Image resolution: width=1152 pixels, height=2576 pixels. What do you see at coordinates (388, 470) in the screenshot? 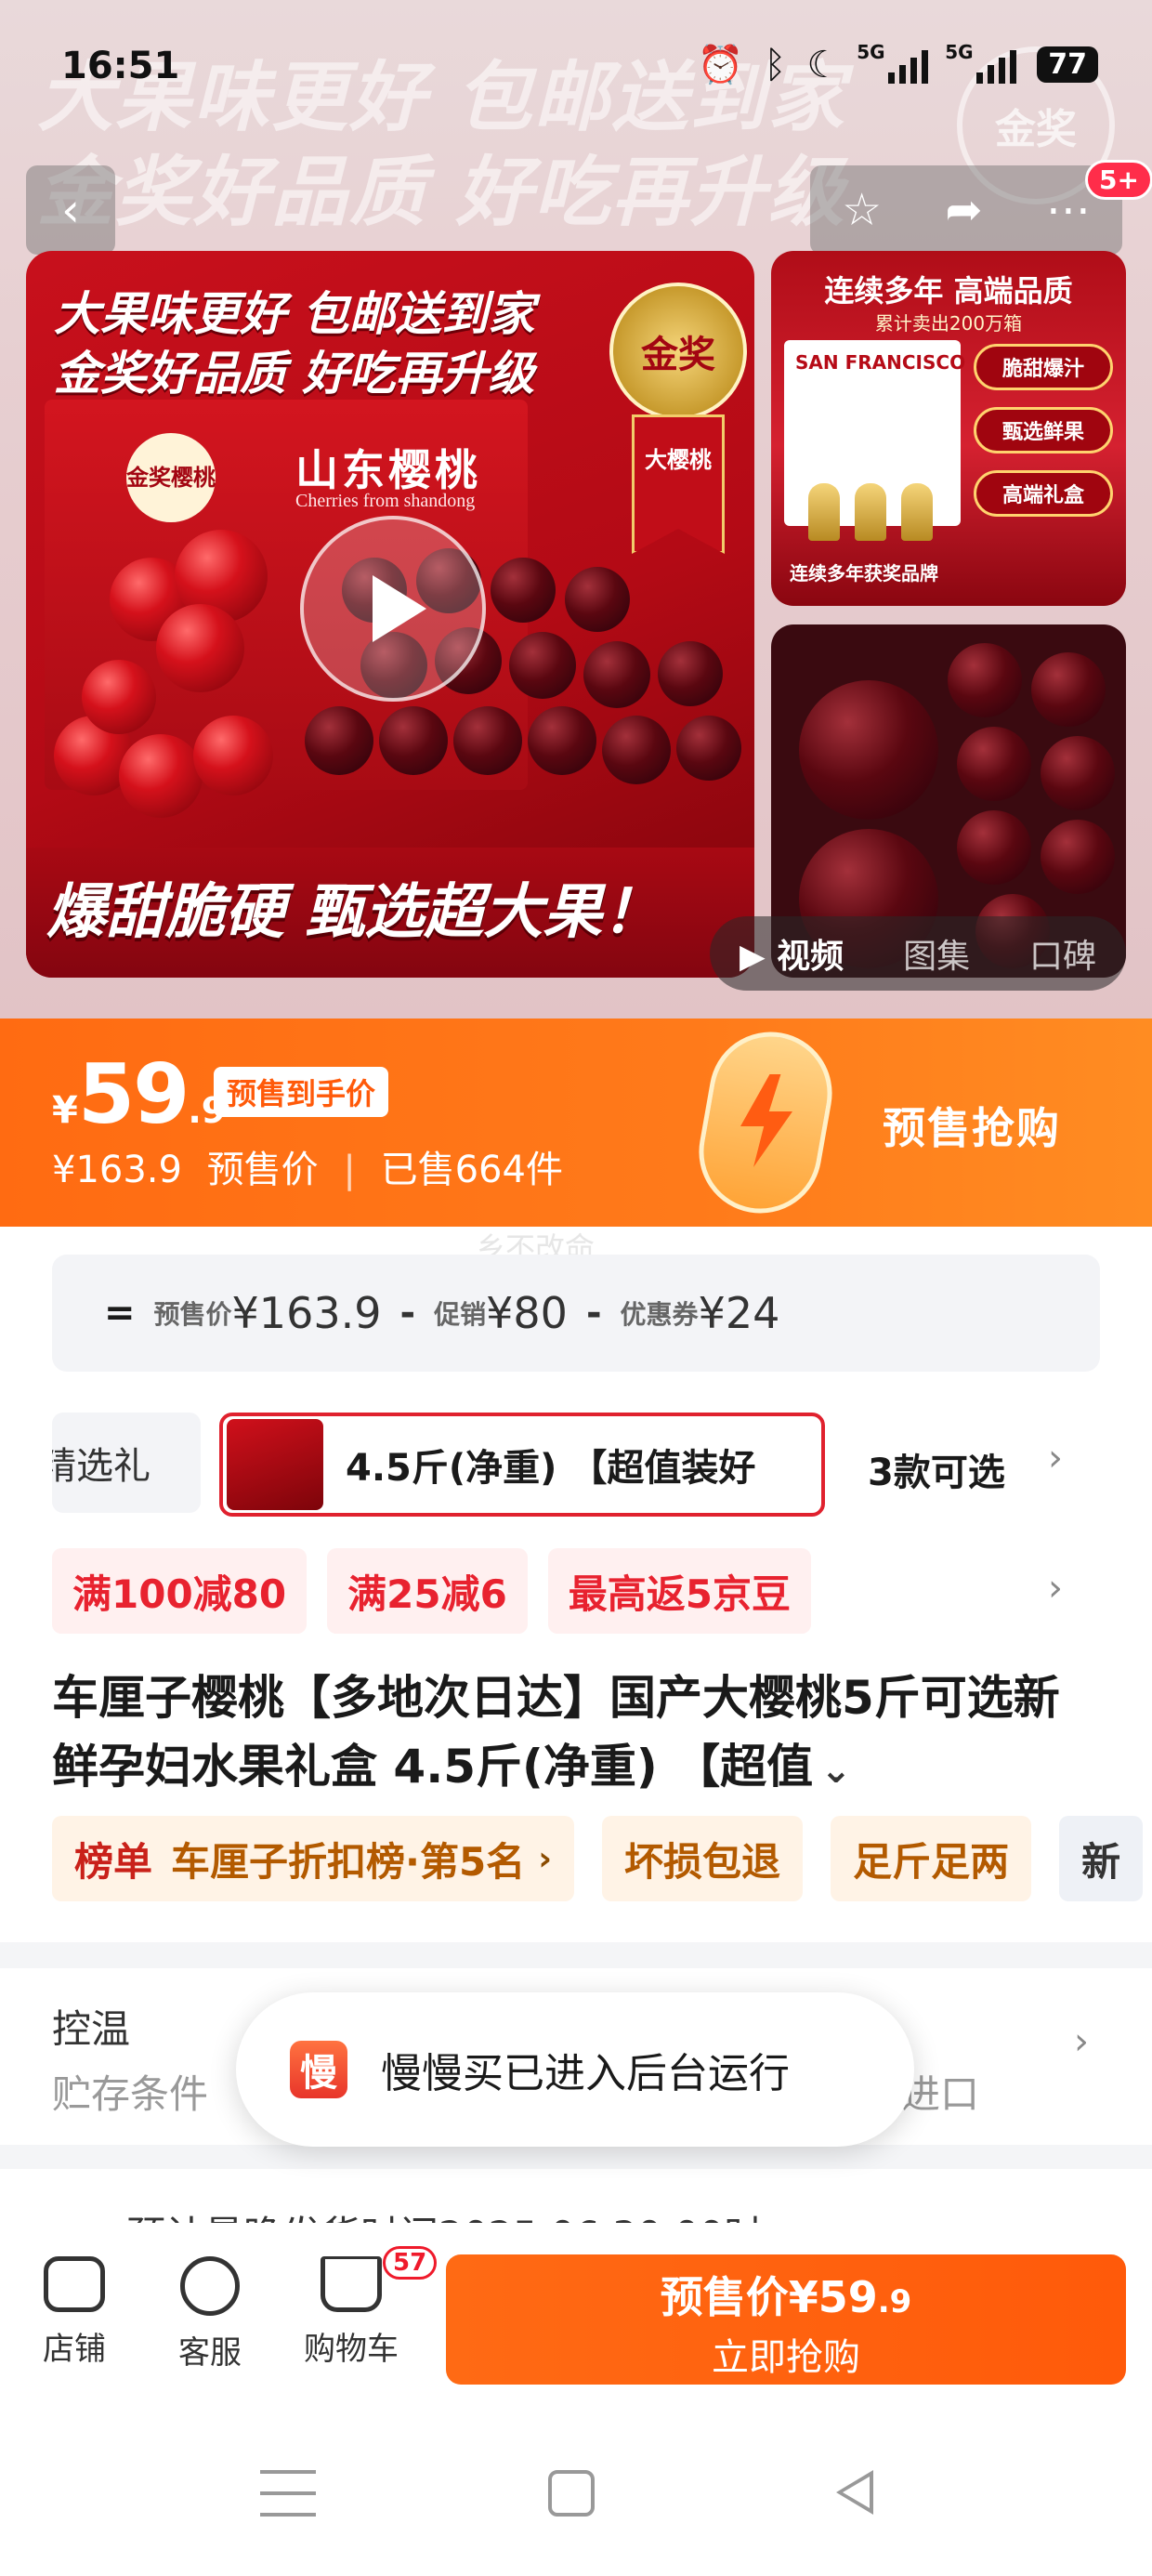
I see `box-title: 山东樱桃` at bounding box center [388, 470].